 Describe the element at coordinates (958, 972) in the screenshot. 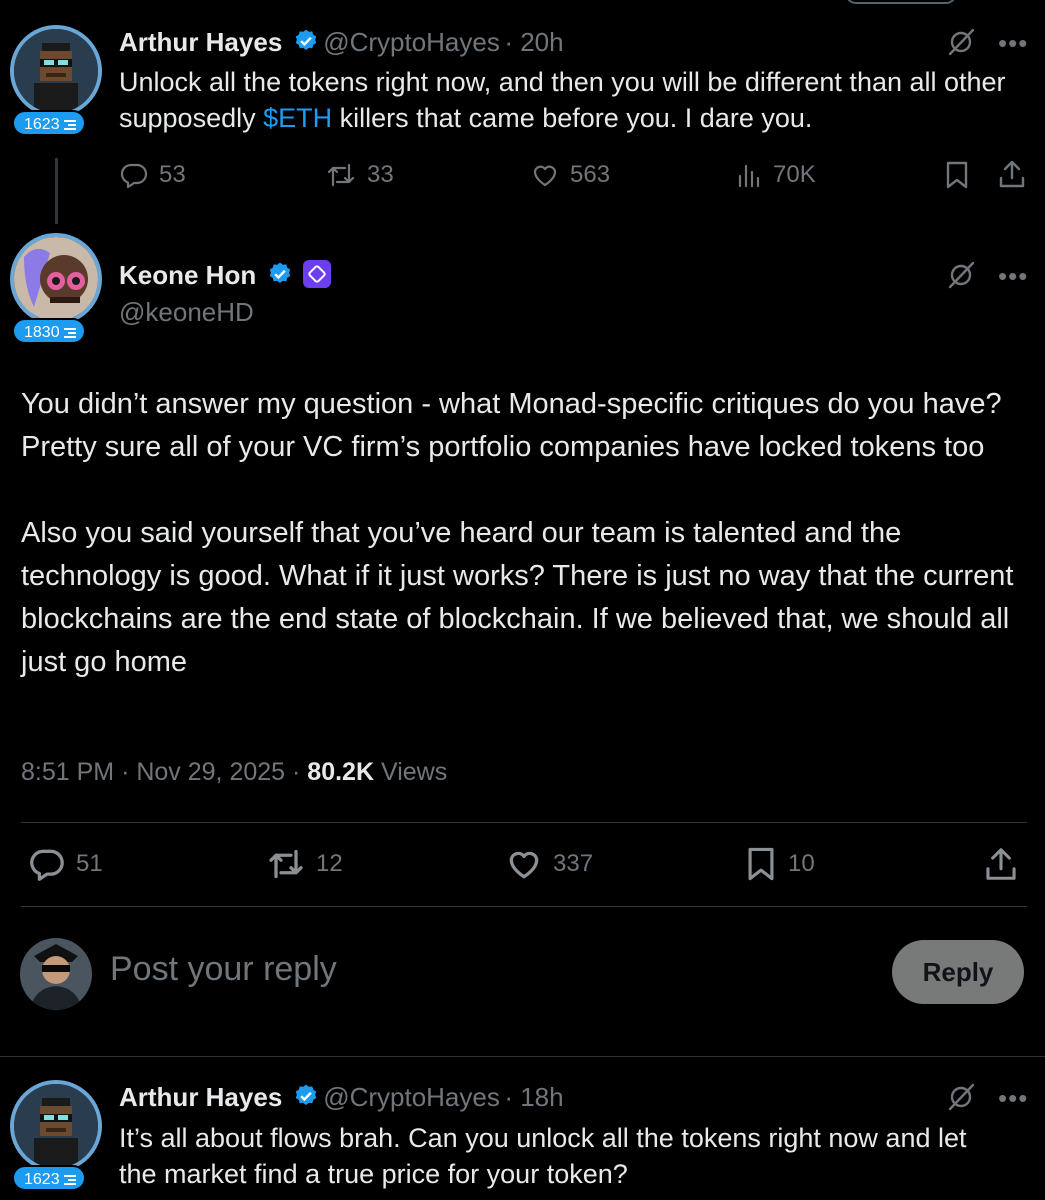

I see `reply-submit-button: Reply` at that location.